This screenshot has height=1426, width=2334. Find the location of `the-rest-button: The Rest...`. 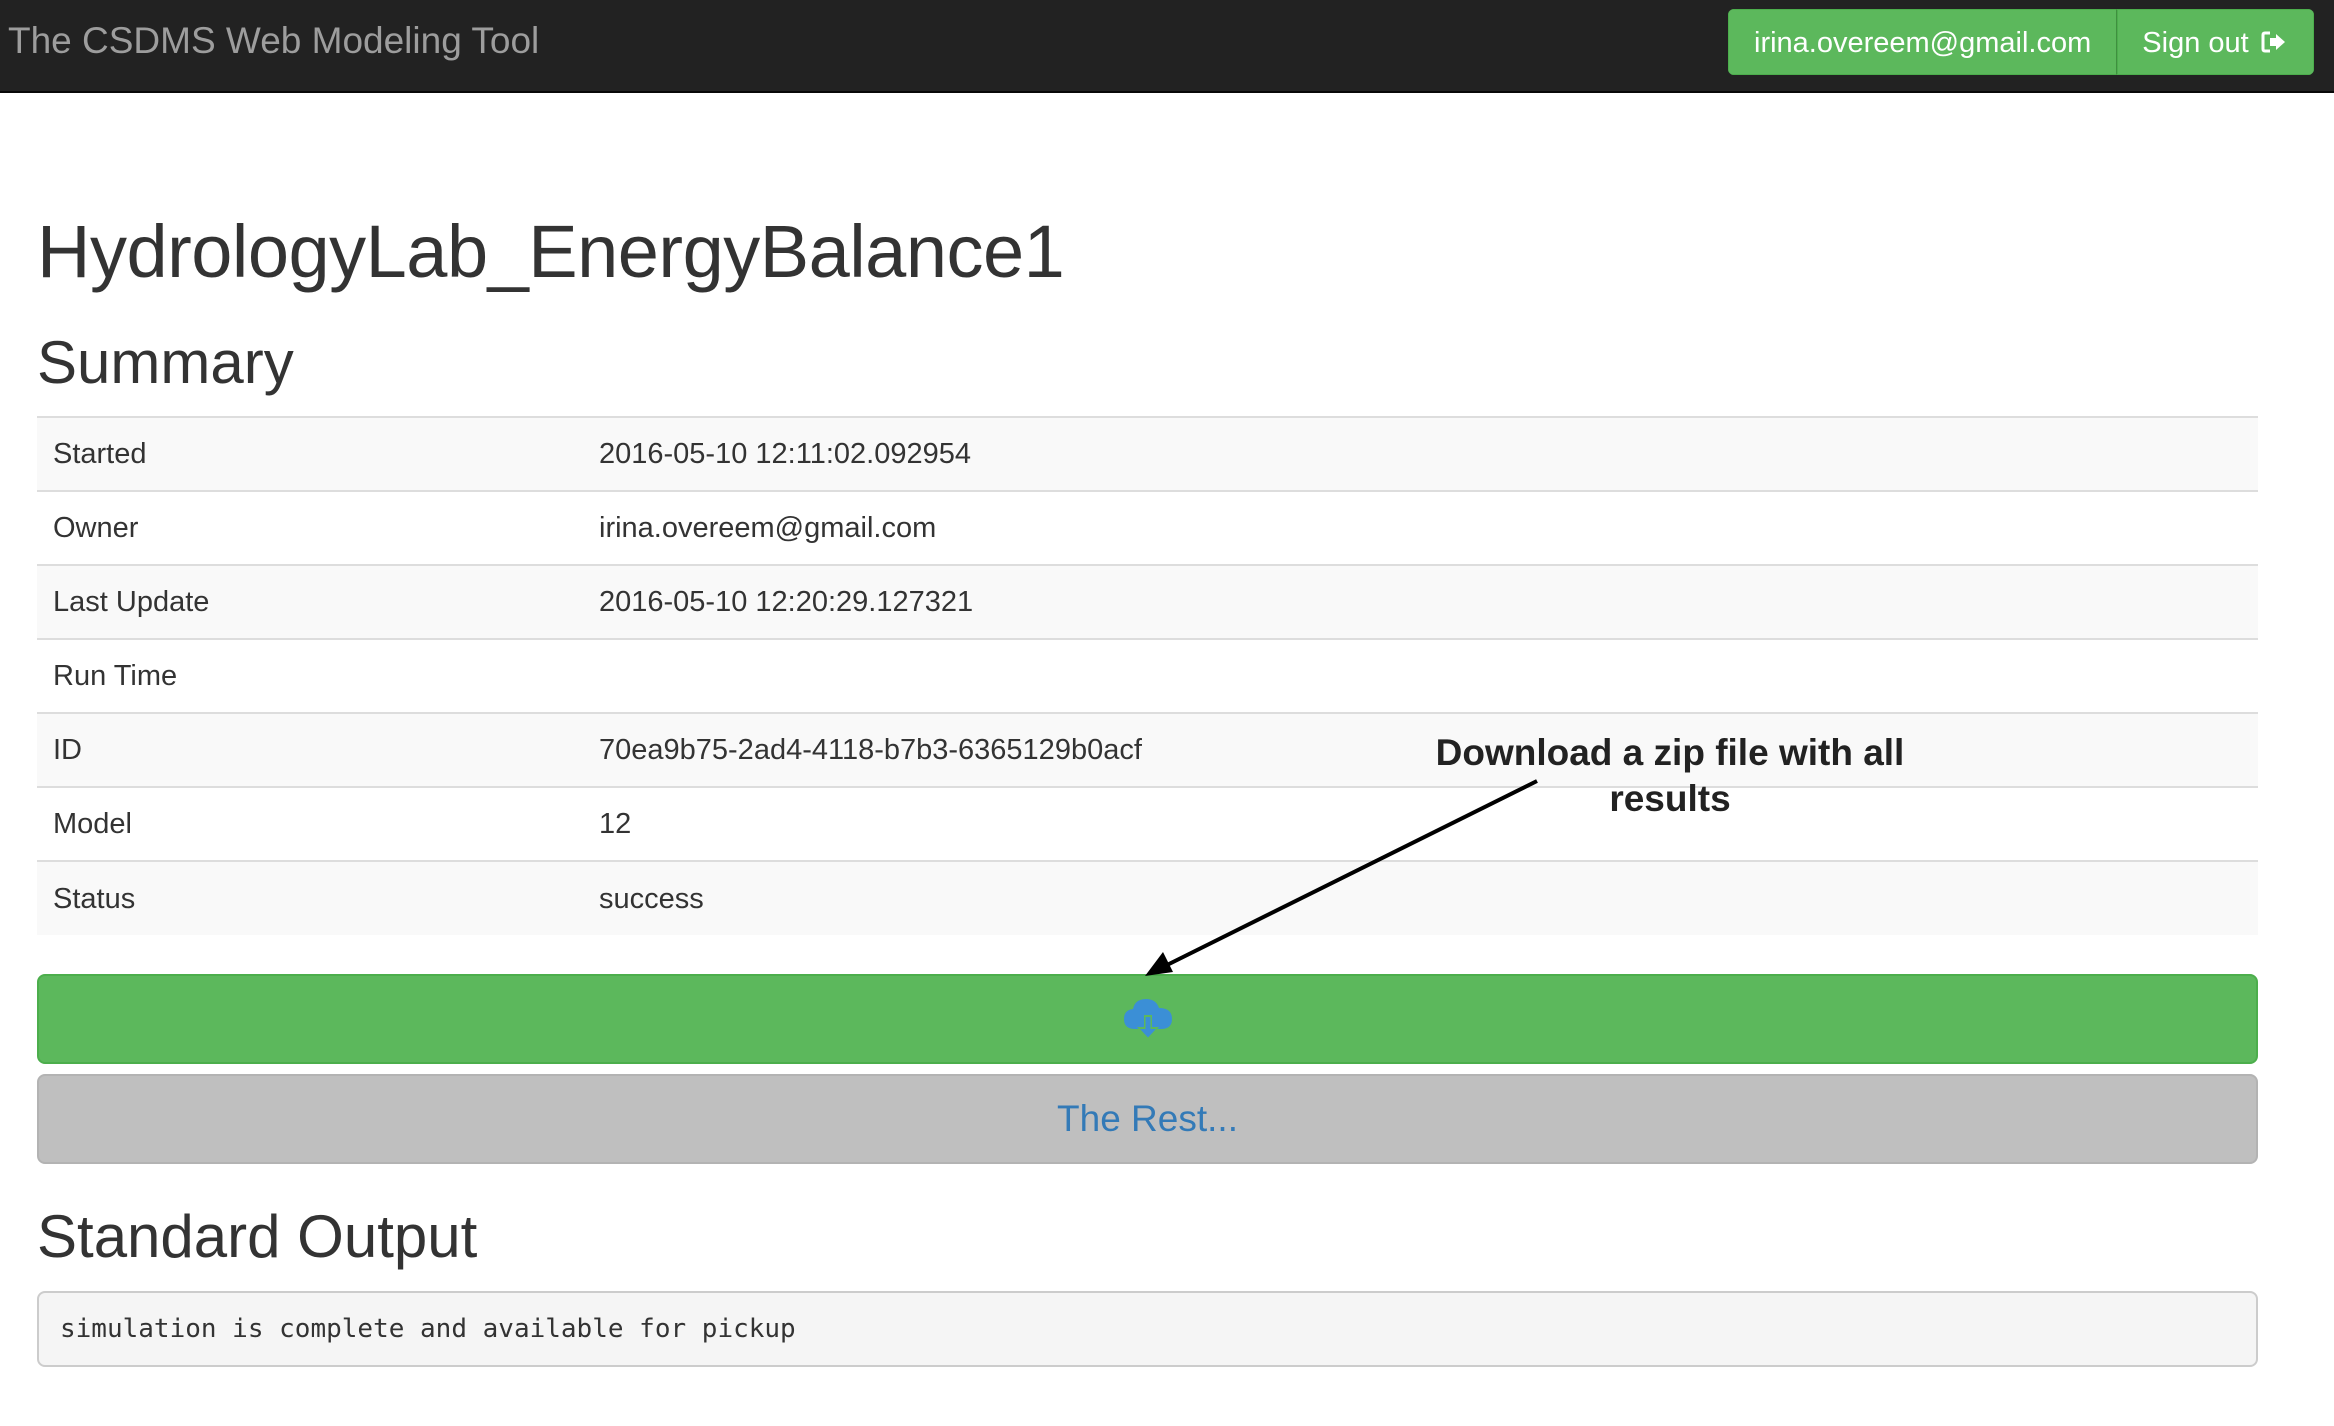

the-rest-button: The Rest... is located at coordinates (1147, 1119).